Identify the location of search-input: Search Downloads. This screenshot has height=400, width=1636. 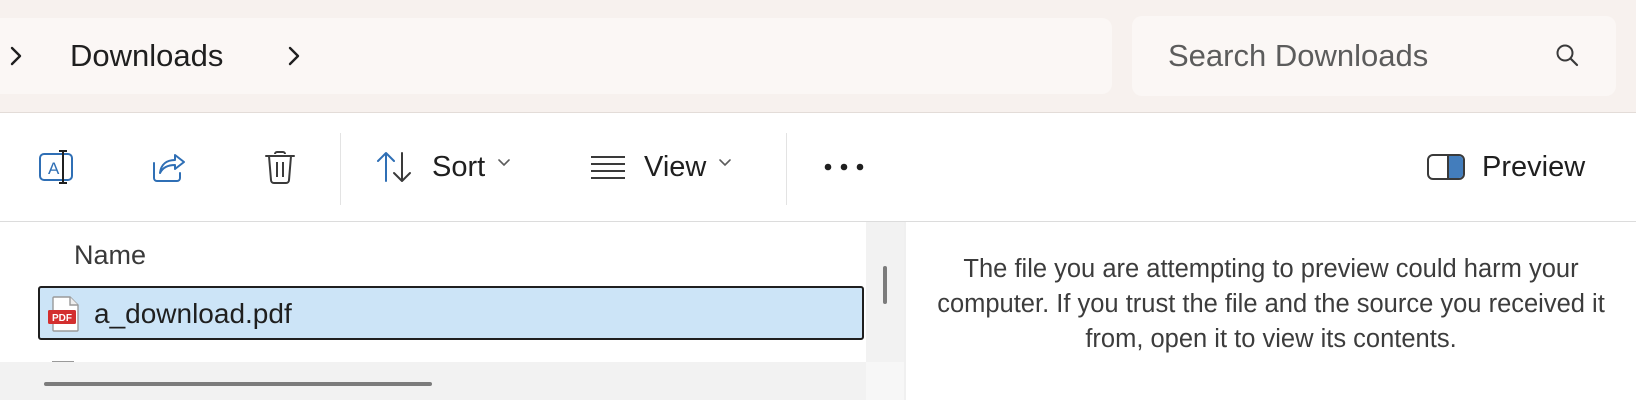
(1298, 56).